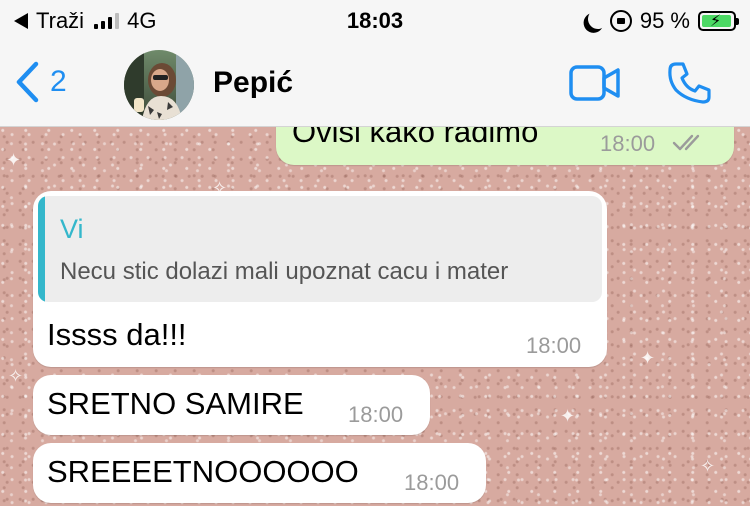  What do you see at coordinates (72, 229) in the screenshot?
I see `quote-author: Vi` at bounding box center [72, 229].